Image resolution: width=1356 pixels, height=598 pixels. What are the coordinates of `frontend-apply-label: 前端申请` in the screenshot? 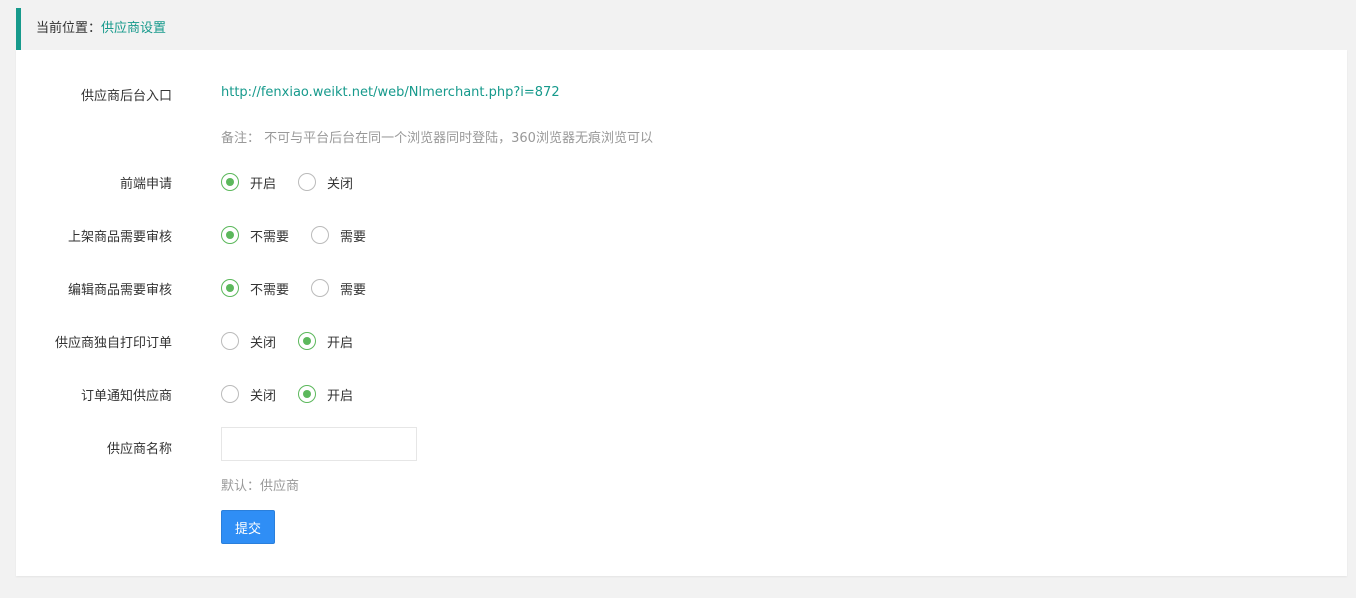 It's located at (145, 184).